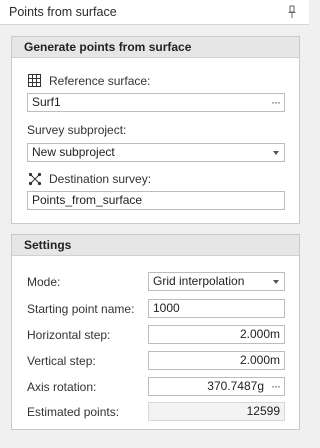 The width and height of the screenshot is (320, 448). I want to click on axis-rotation-field: 370.7487g ···, so click(216, 386).